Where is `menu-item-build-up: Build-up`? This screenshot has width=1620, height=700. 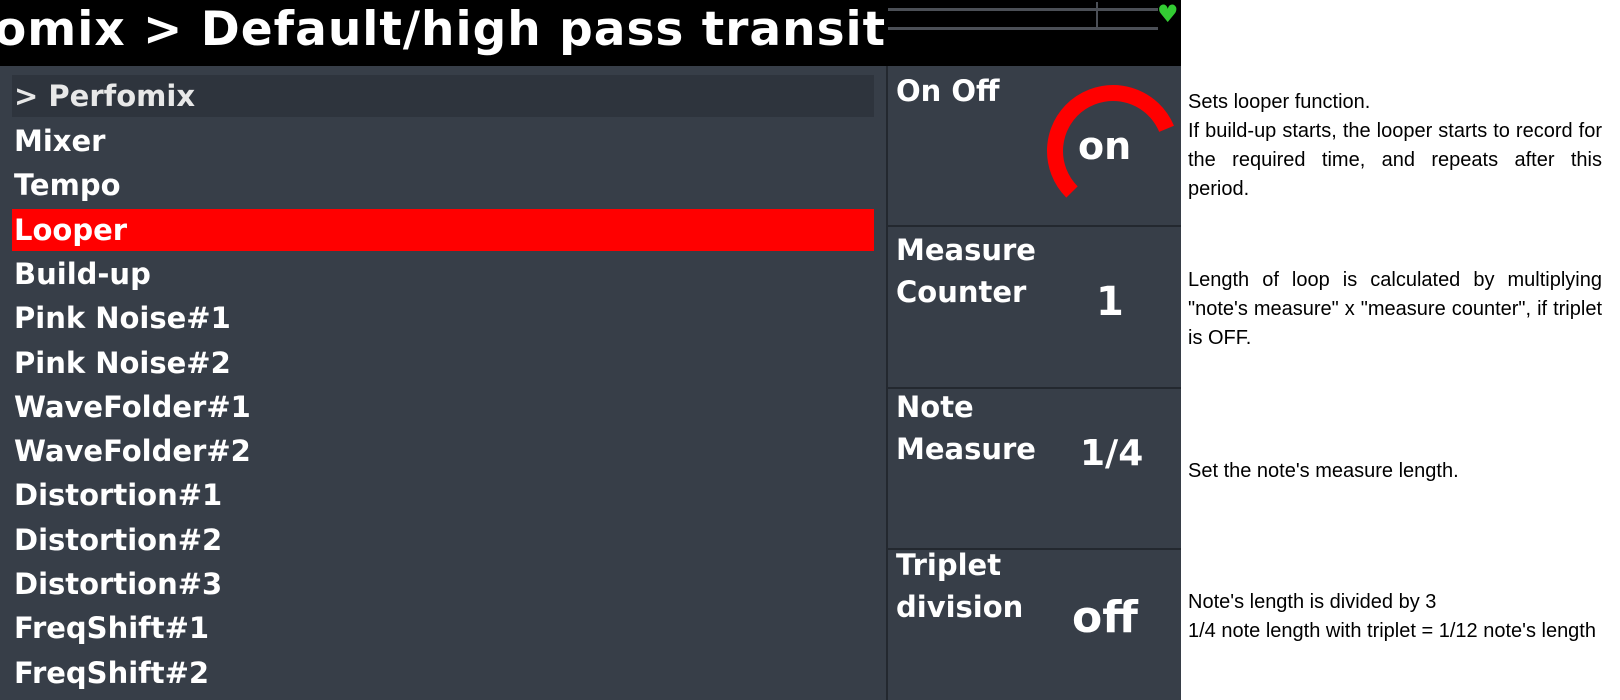
menu-item-build-up: Build-up is located at coordinates (443, 274).